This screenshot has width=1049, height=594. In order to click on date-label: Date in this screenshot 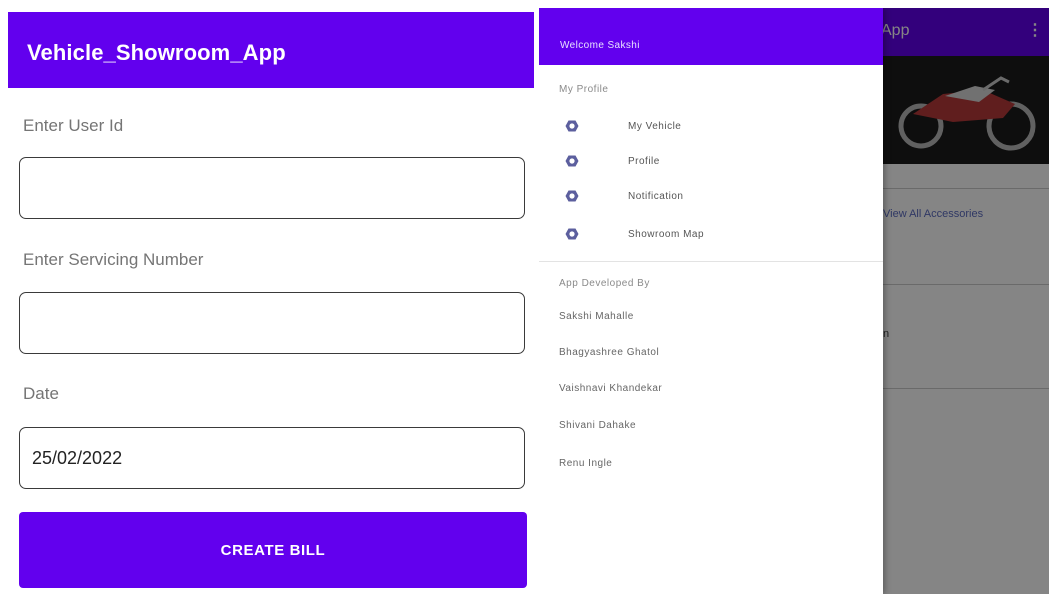, I will do `click(41, 393)`.